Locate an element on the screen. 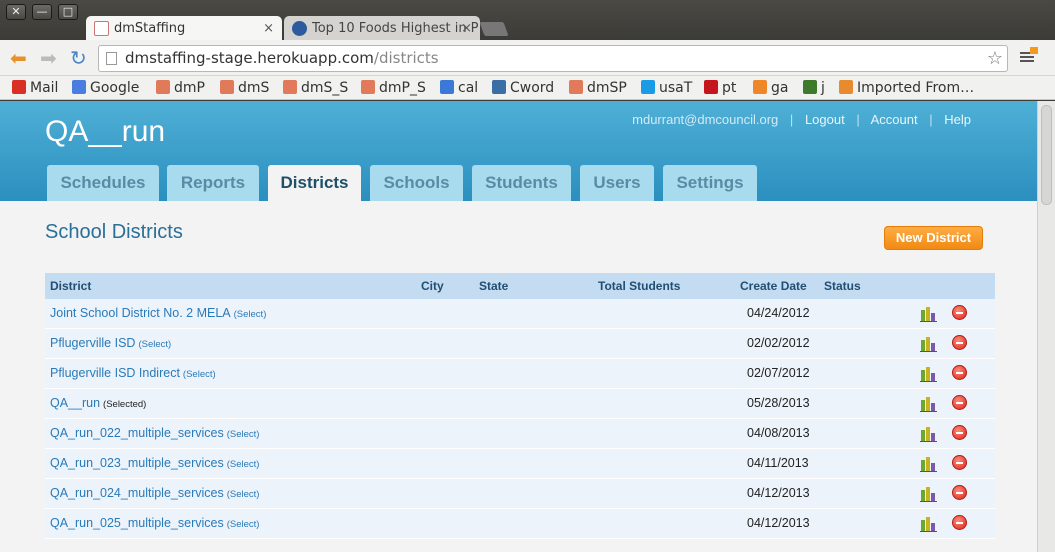 This screenshot has height=552, width=1055. column-header-create-date: Create Date is located at coordinates (773, 286).